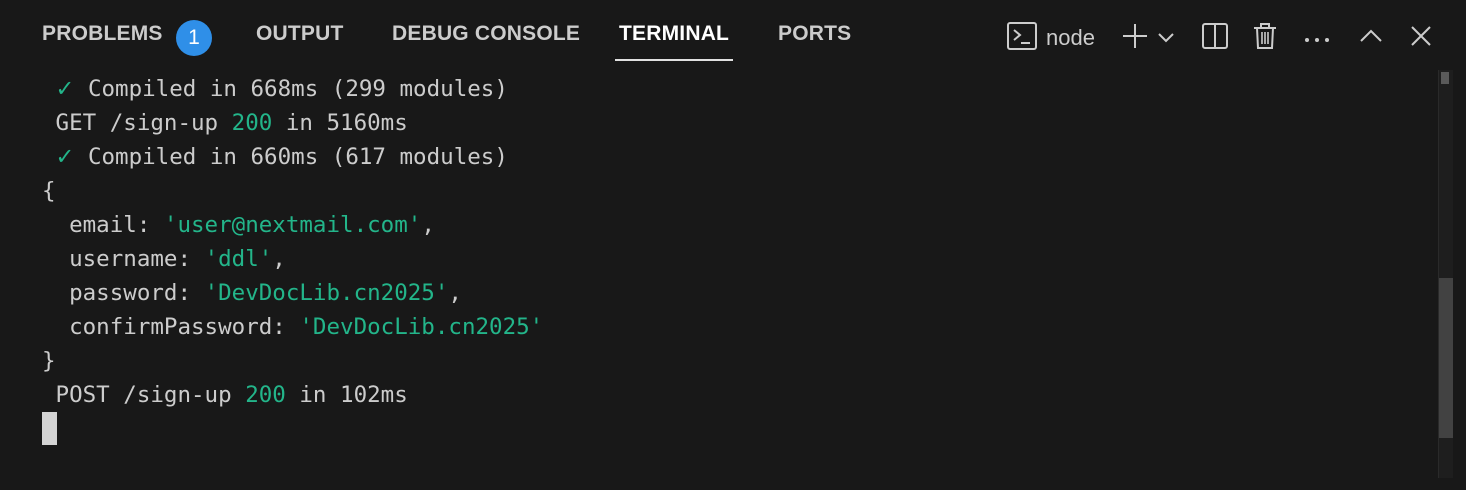  What do you see at coordinates (486, 40) in the screenshot?
I see `tab-debug-console: DEBUG CONSOLE` at bounding box center [486, 40].